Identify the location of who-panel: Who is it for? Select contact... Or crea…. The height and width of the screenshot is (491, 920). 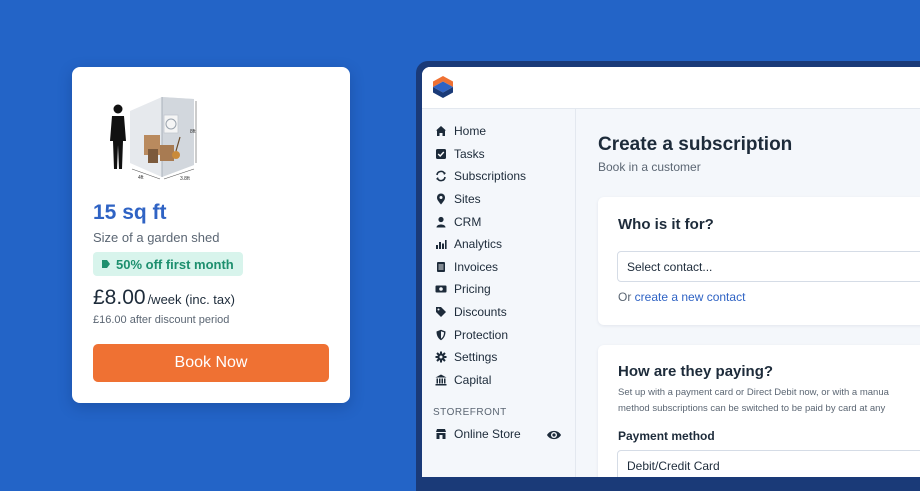
(759, 261).